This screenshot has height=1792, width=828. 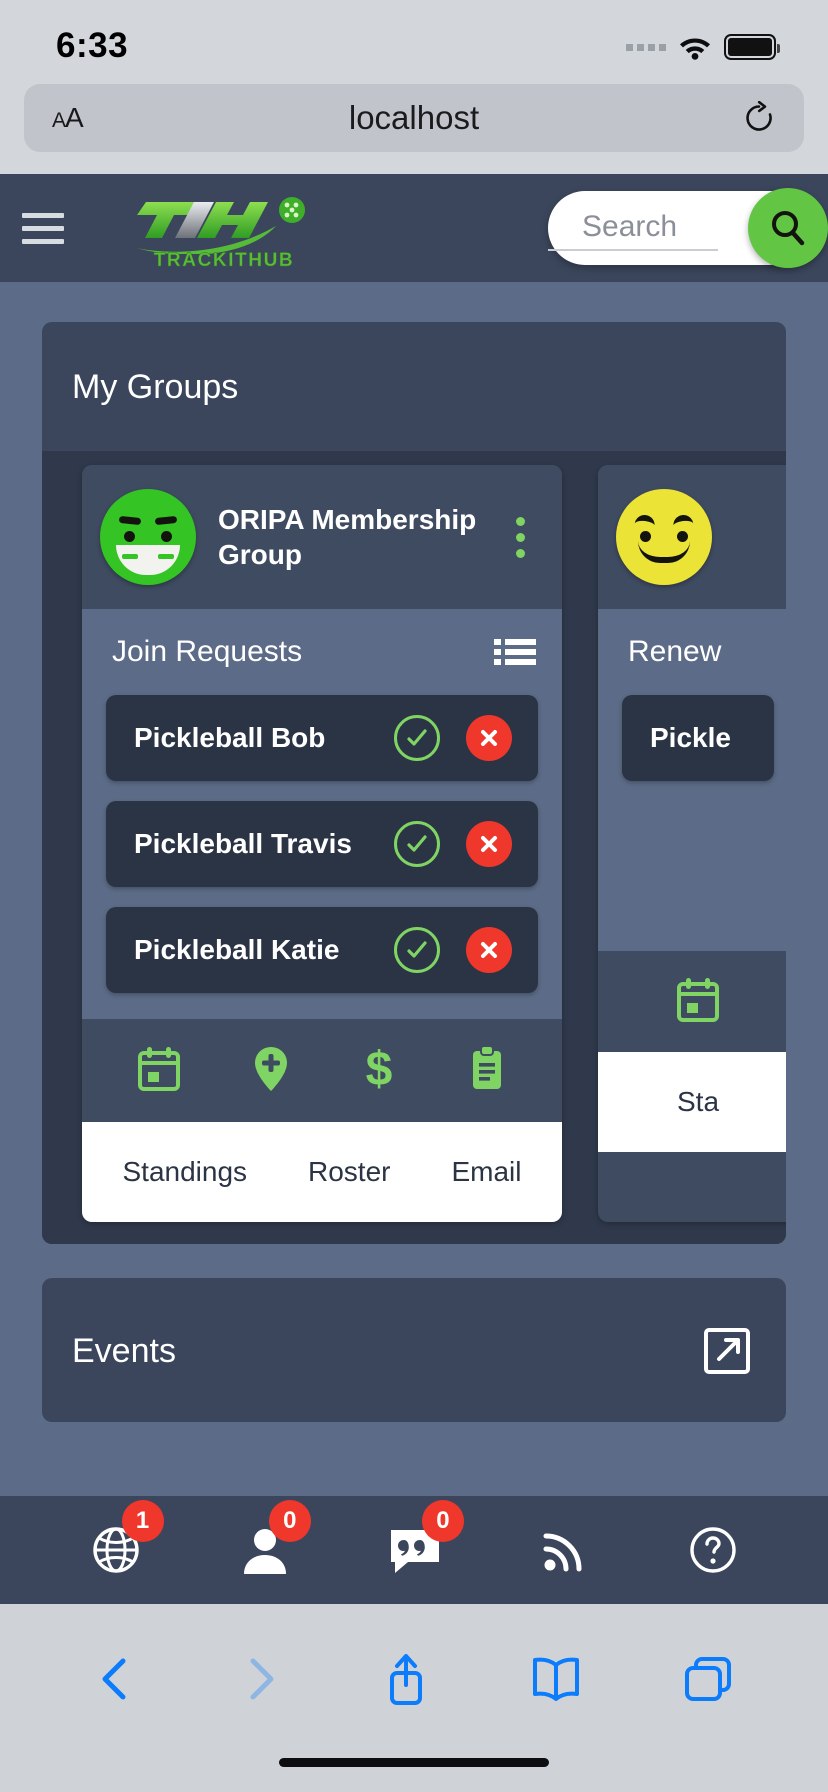 What do you see at coordinates (727, 1351) in the screenshot?
I see `open-external-icon` at bounding box center [727, 1351].